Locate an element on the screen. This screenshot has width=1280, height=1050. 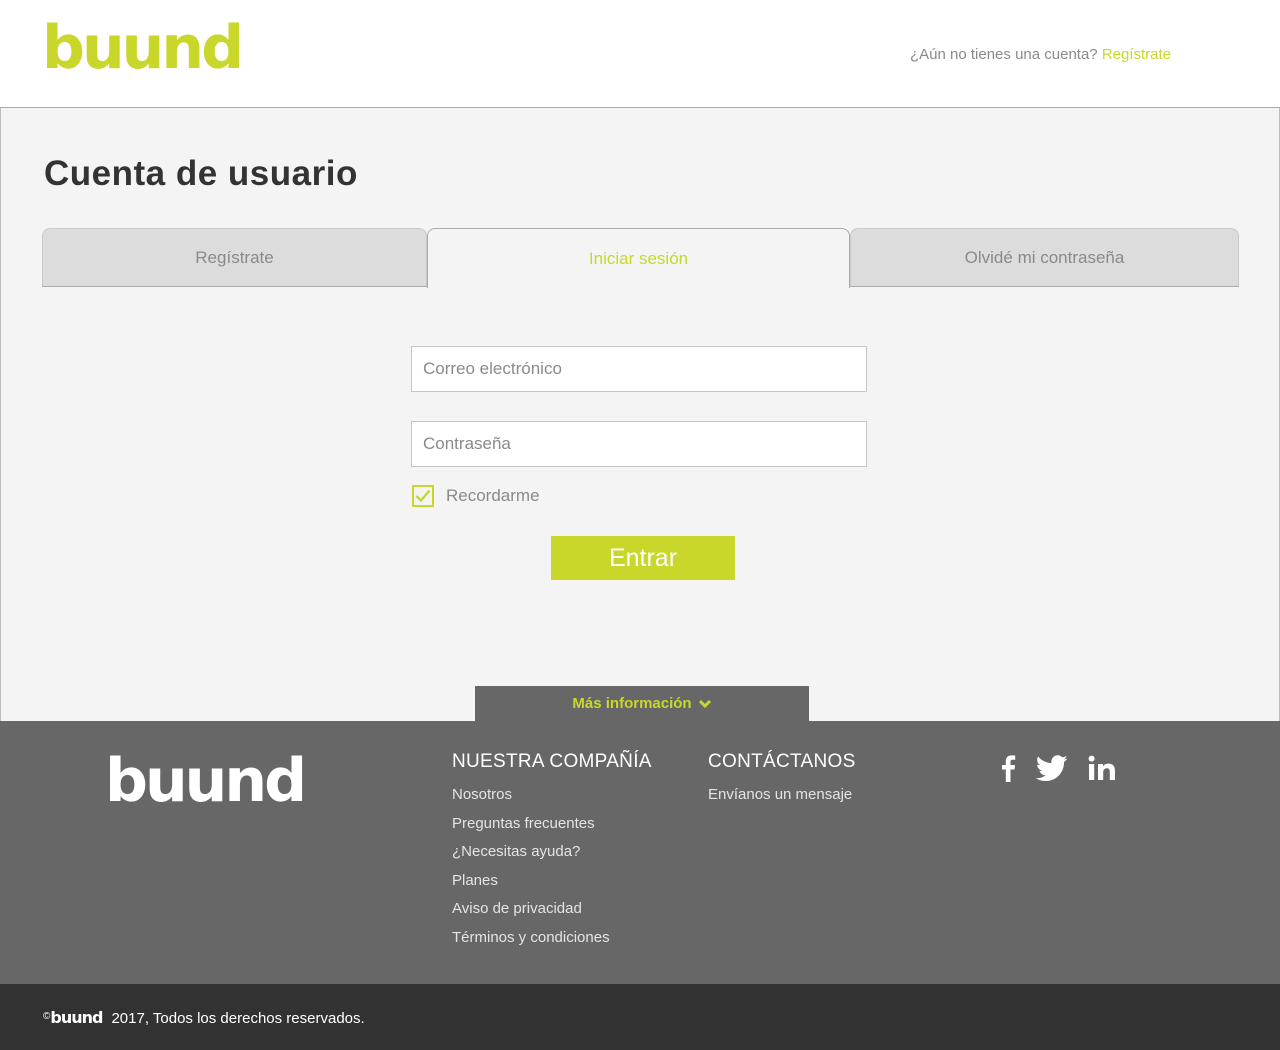
more-info-toggle: Más información is located at coordinates (642, 703).